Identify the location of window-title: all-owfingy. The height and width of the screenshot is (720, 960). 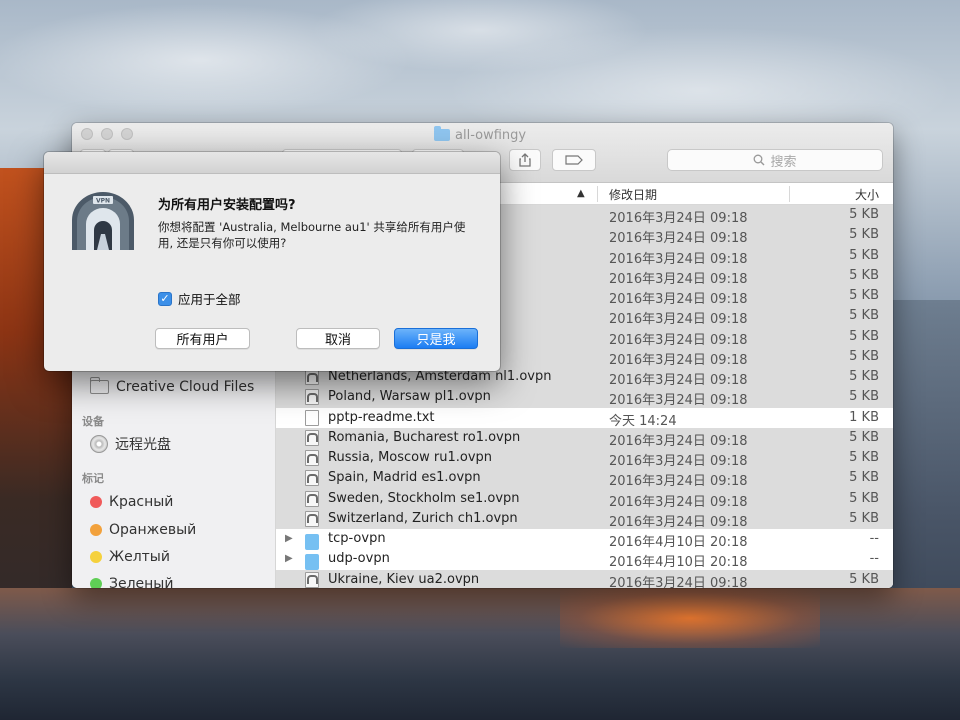
(480, 135).